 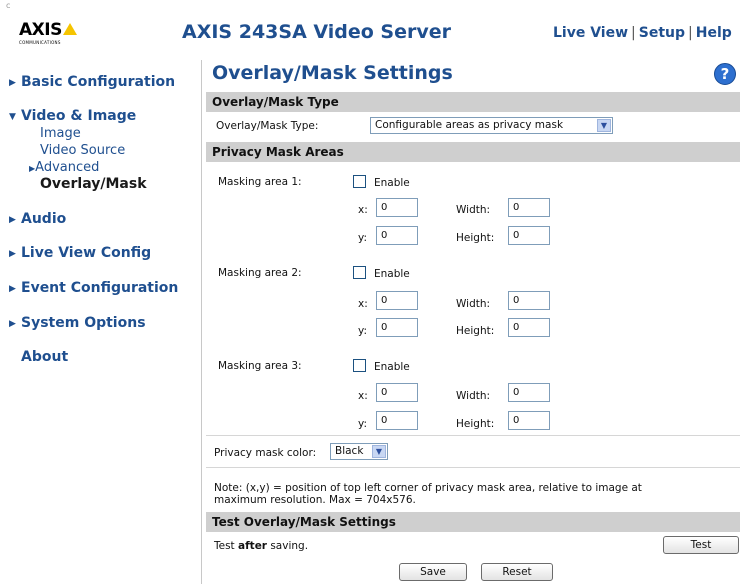 What do you see at coordinates (317, 32) in the screenshot?
I see `app-title: AXIS 243SA Video Server` at bounding box center [317, 32].